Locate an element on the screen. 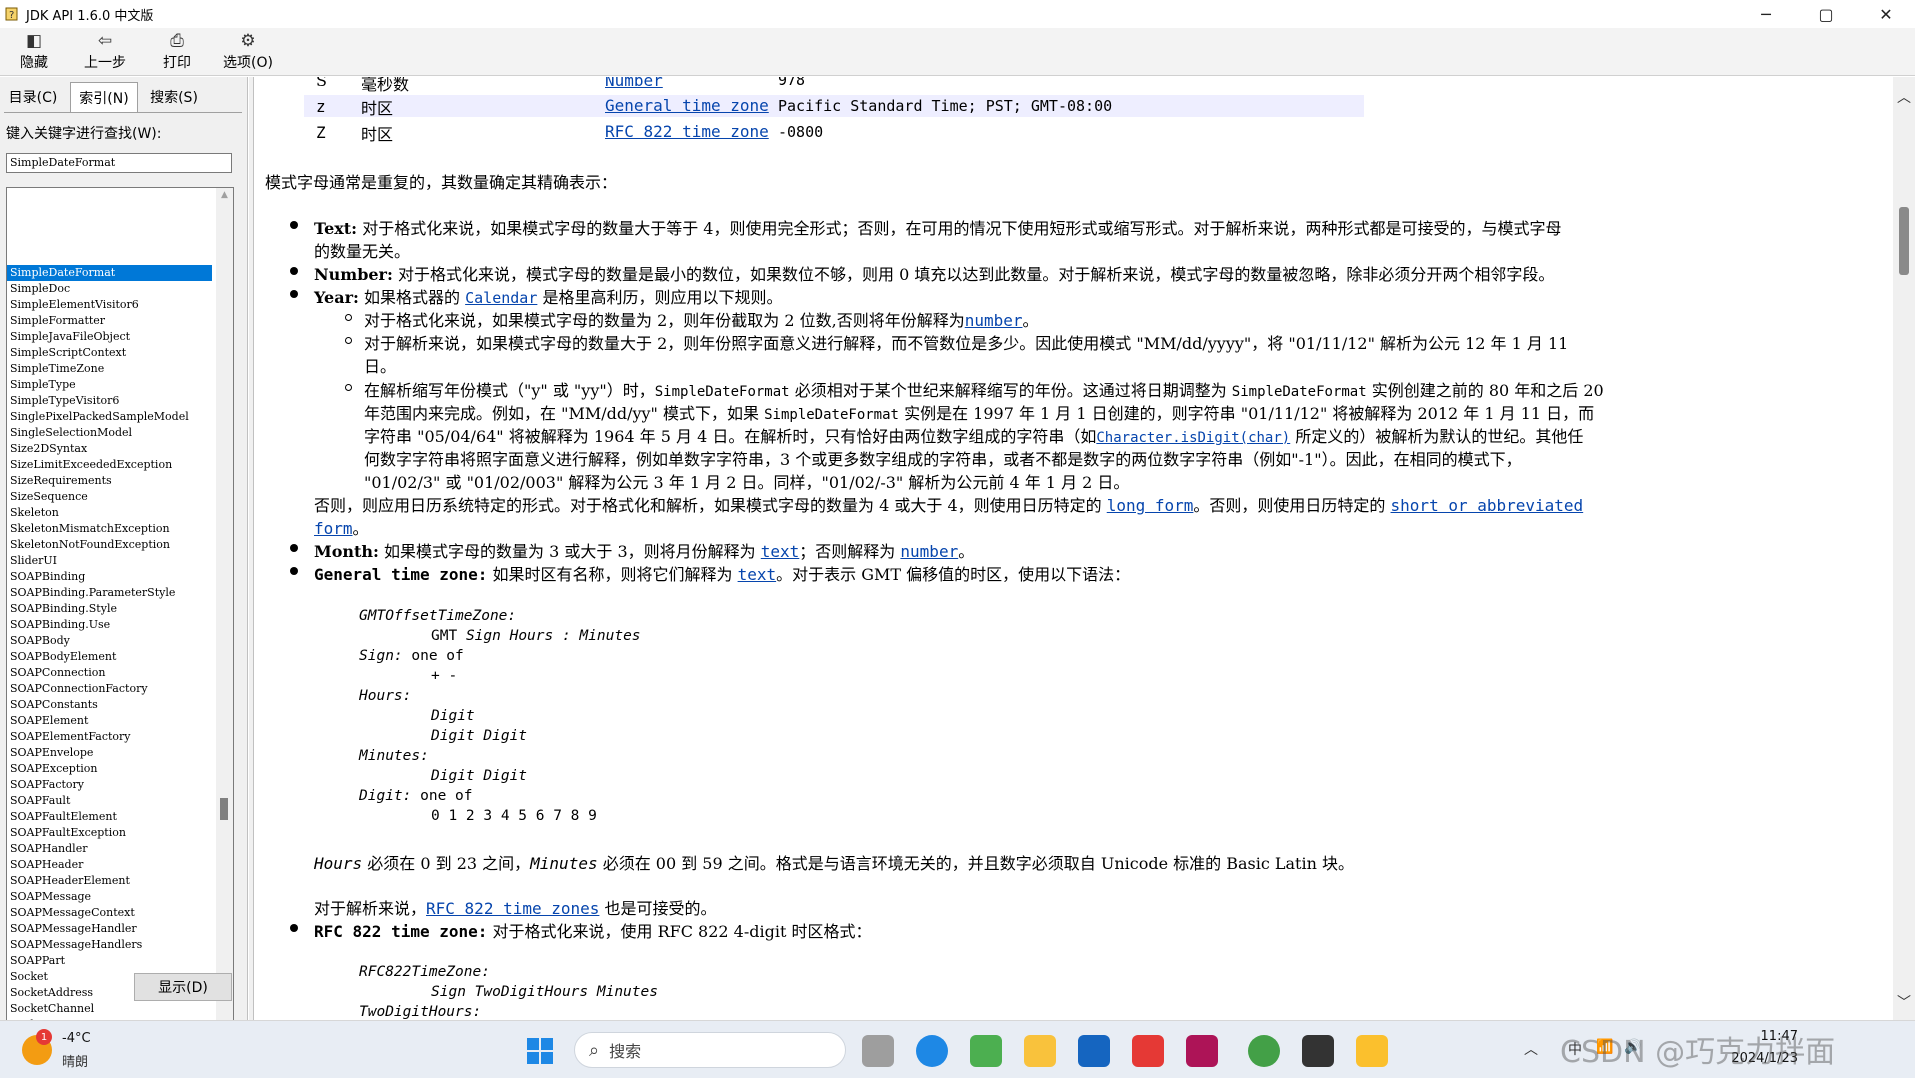 This screenshot has width=1915, height=1078. year-number-link: number is located at coordinates (994, 320).